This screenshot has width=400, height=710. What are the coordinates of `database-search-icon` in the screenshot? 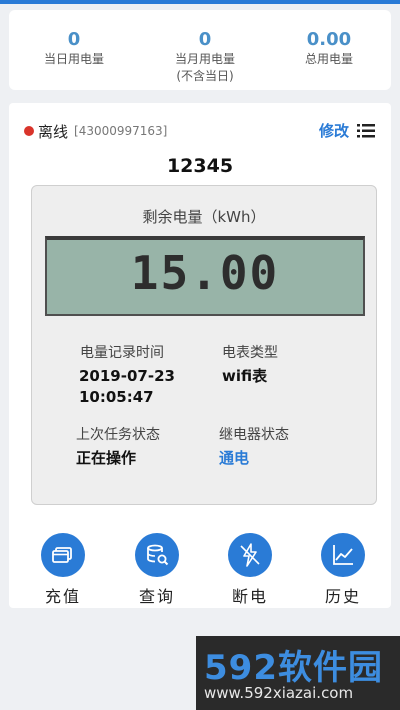 It's located at (158, 555).